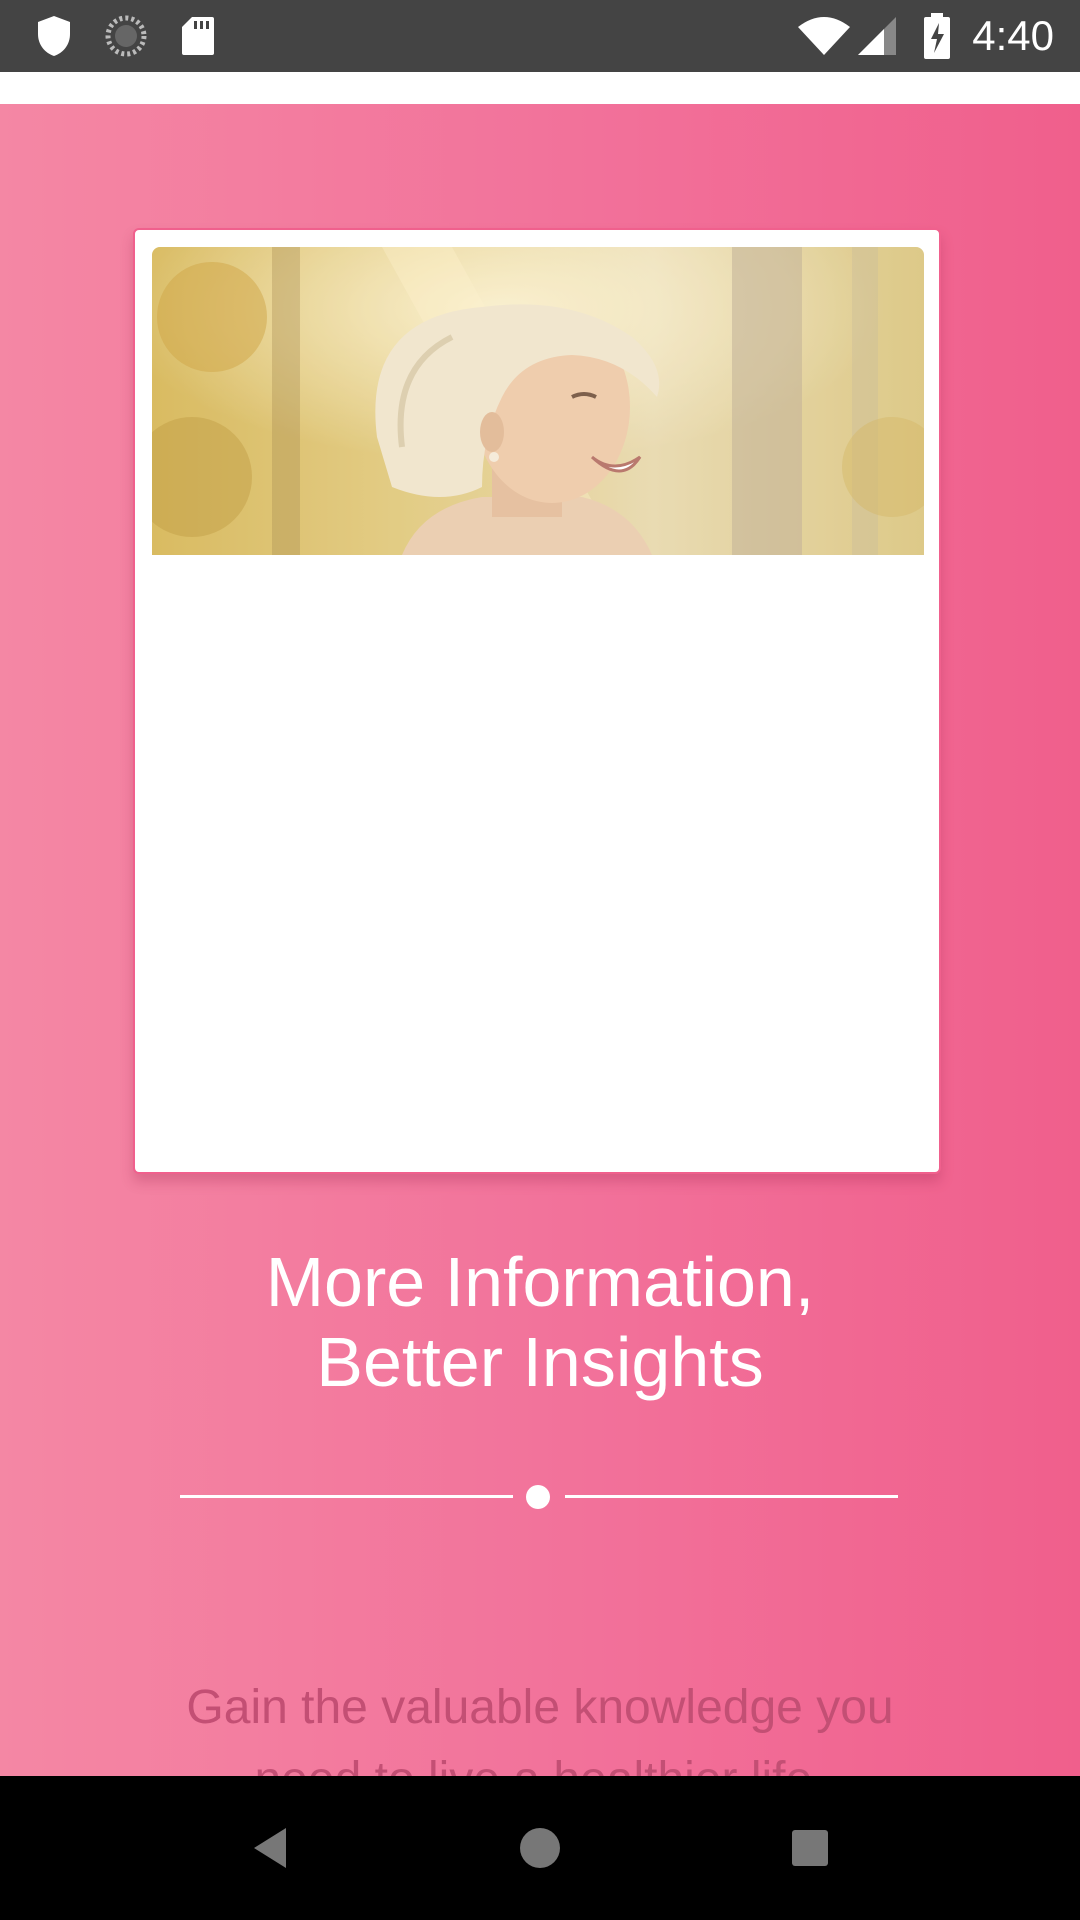 This screenshot has height=1920, width=1080. What do you see at coordinates (54, 36) in the screenshot?
I see `shield-icon` at bounding box center [54, 36].